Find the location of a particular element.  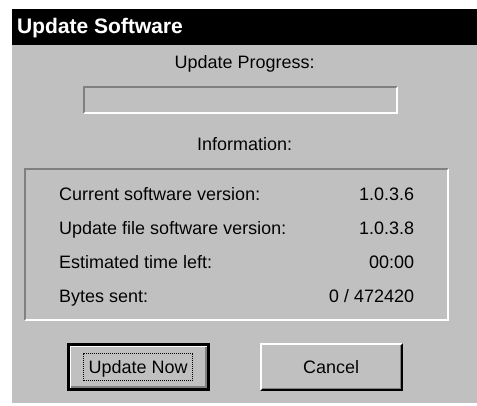

window-title: Update Software is located at coordinates (100, 27).